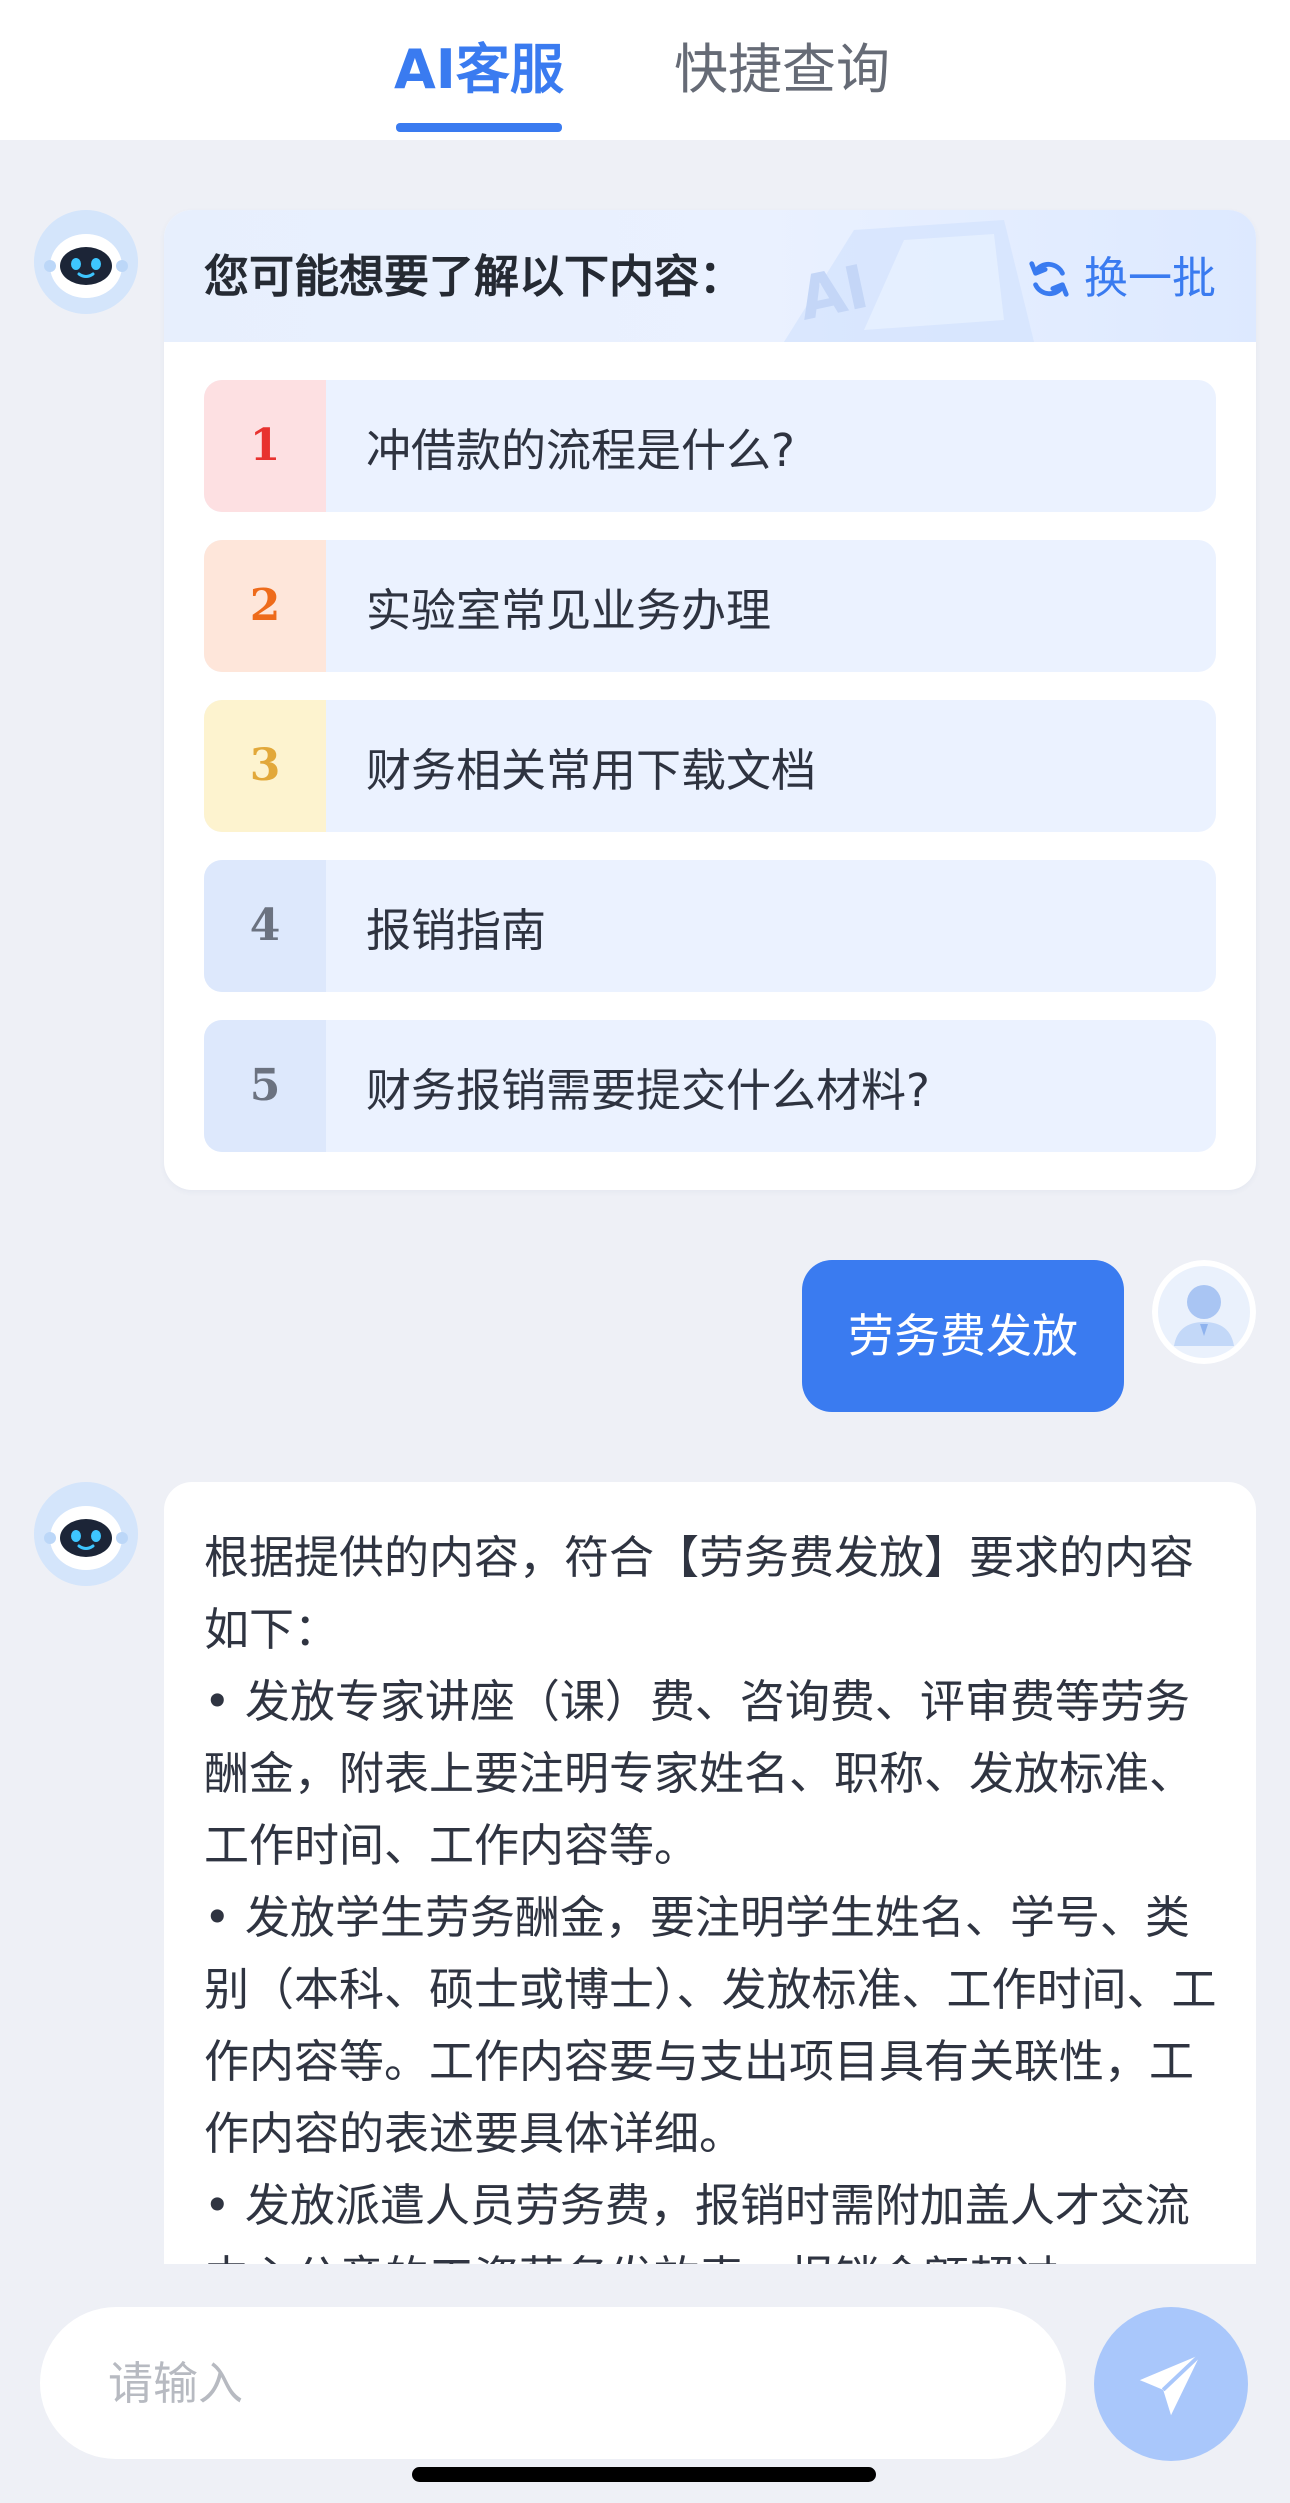 This screenshot has width=1290, height=2503. I want to click on suggestion-text: 实验室常见业务办理, so click(569, 610).